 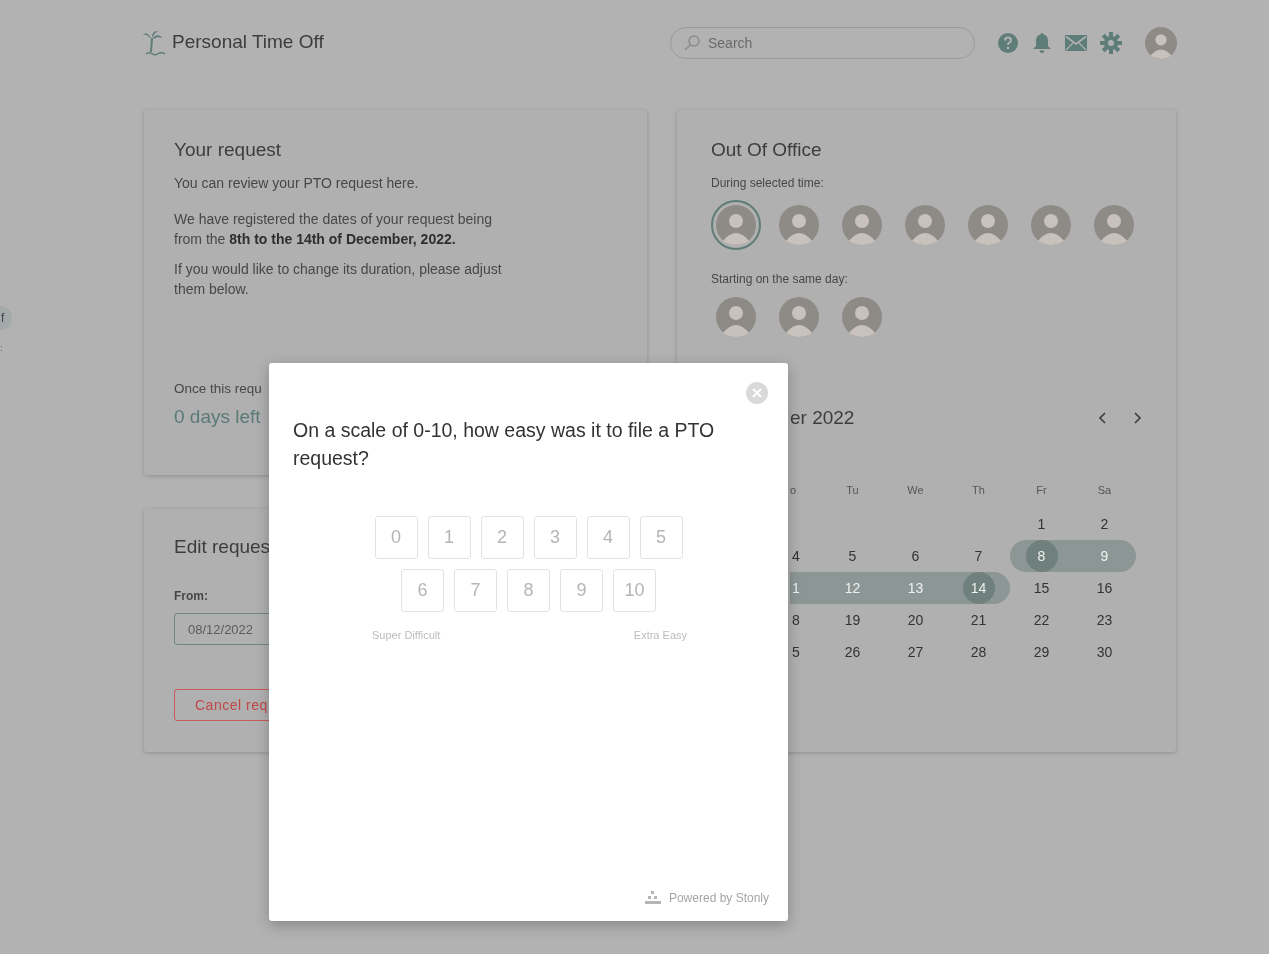 I want to click on calendar-day: 29, so click(x=1041, y=652).